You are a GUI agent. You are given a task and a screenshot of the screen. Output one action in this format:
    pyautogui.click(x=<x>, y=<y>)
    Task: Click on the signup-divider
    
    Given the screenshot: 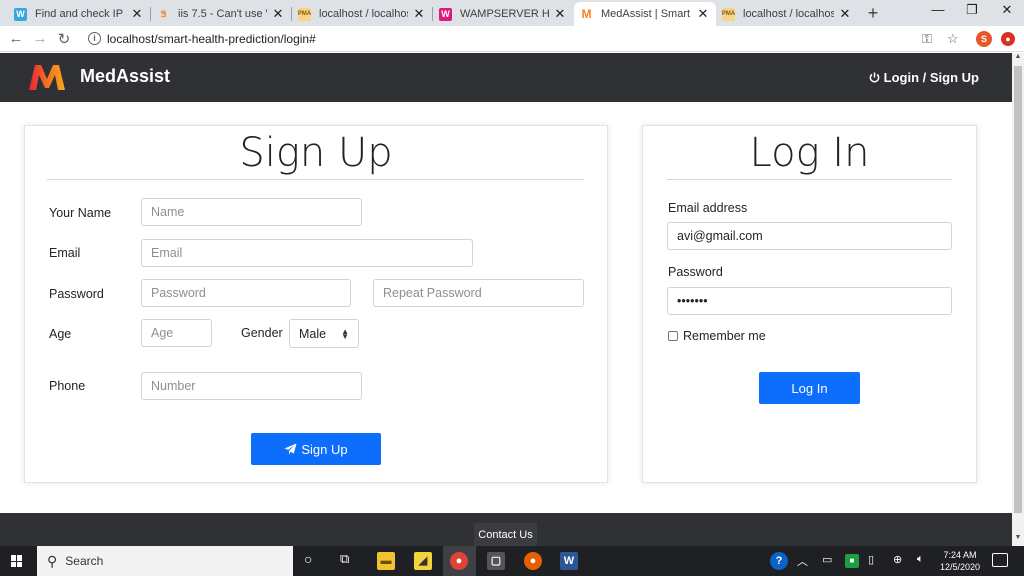 What is the action you would take?
    pyautogui.click(x=315, y=179)
    